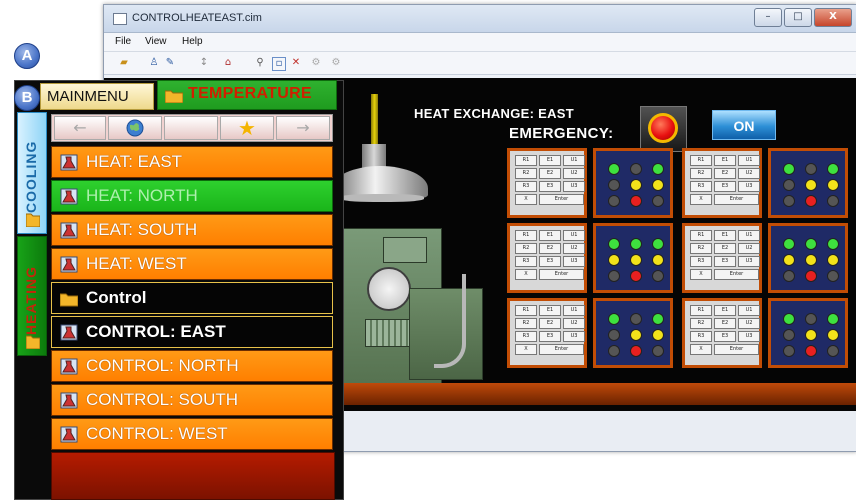  Describe the element at coordinates (192, 230) in the screenshot. I see `menu-item-heat-south: HEAT: SOUTH` at that location.